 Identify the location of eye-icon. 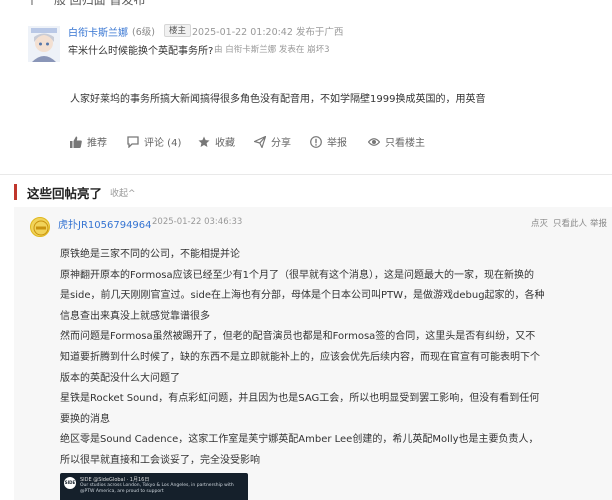
(374, 141).